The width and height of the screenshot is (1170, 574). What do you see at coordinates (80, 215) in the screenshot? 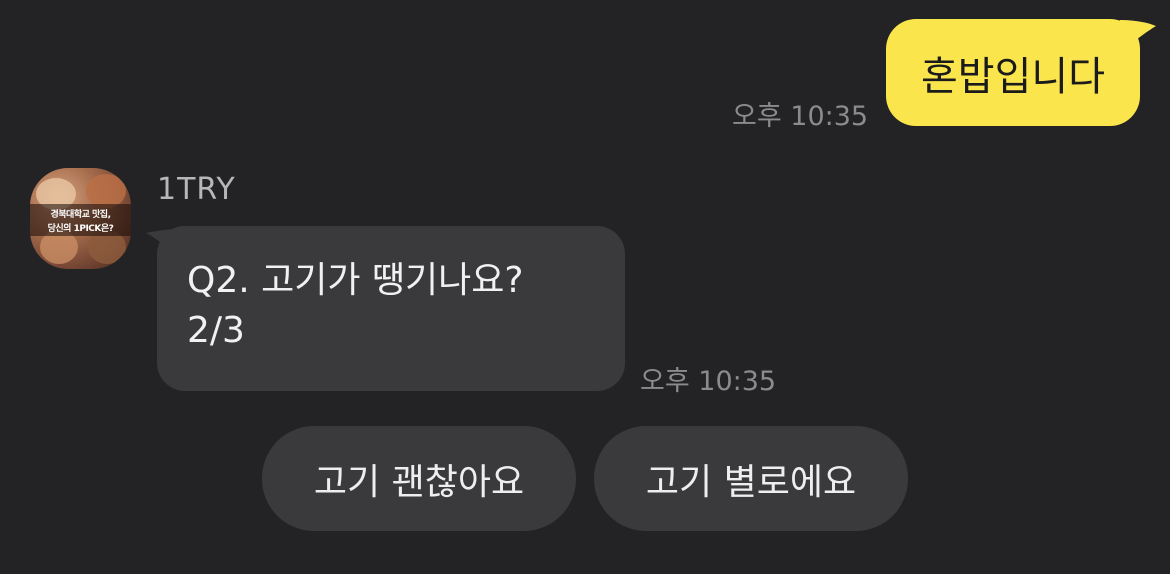
I see `avatar-caption-line1: 경북대학교 맛집,` at bounding box center [80, 215].